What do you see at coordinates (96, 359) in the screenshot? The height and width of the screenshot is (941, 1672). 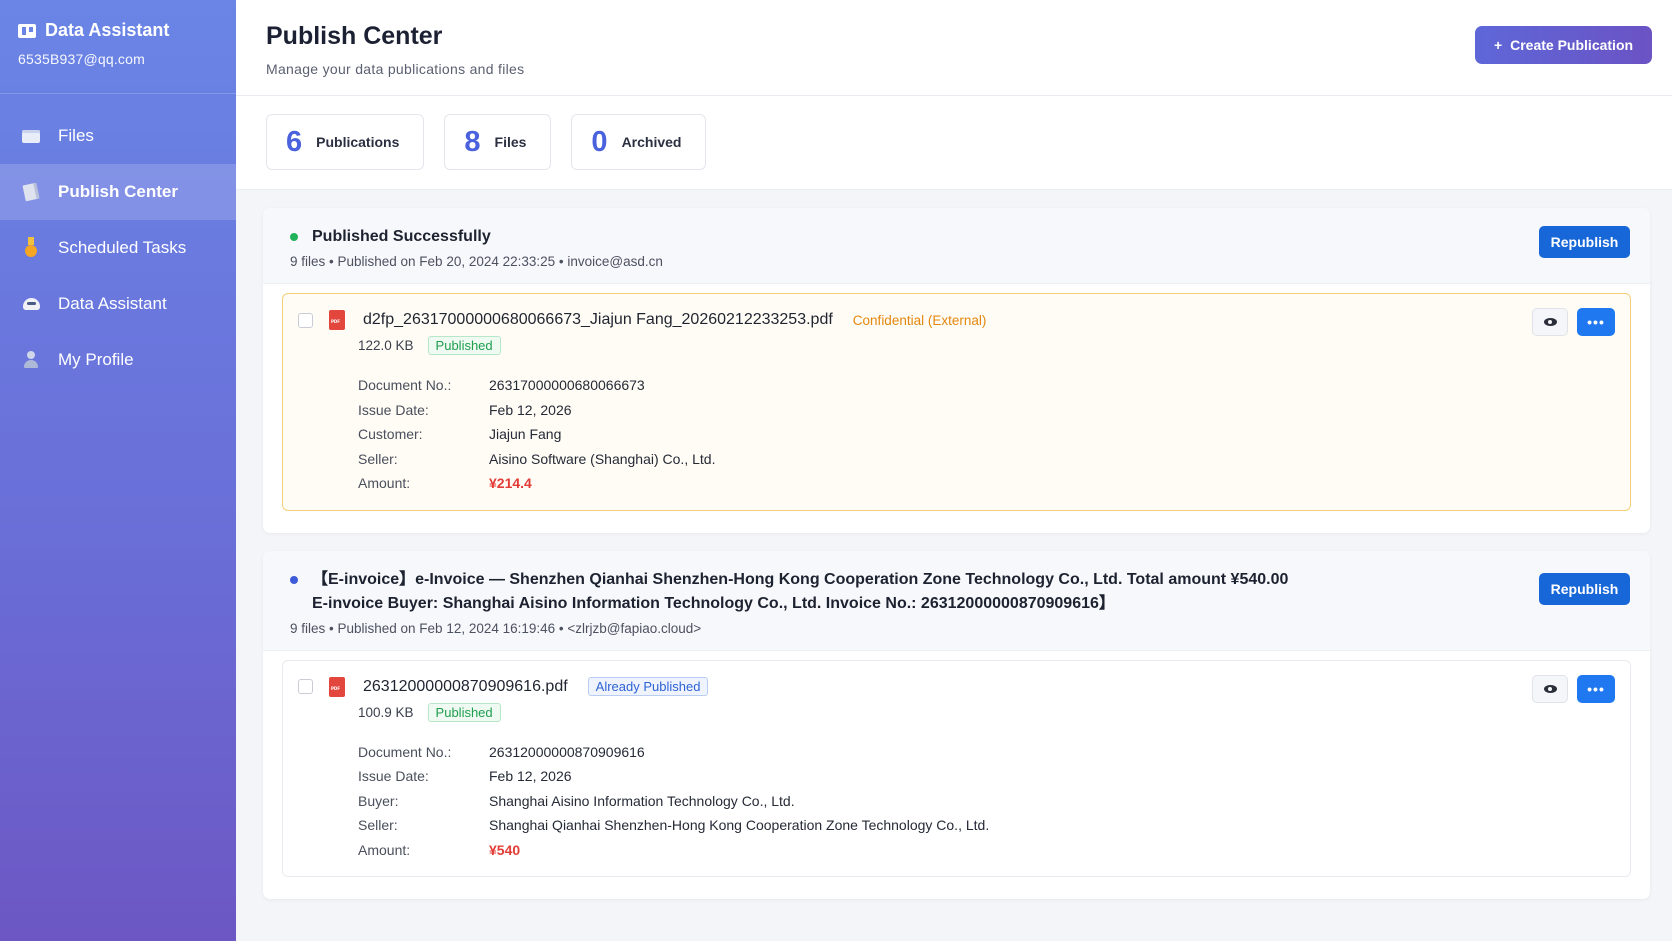 I see `sidebar-item-label: My Profile` at bounding box center [96, 359].